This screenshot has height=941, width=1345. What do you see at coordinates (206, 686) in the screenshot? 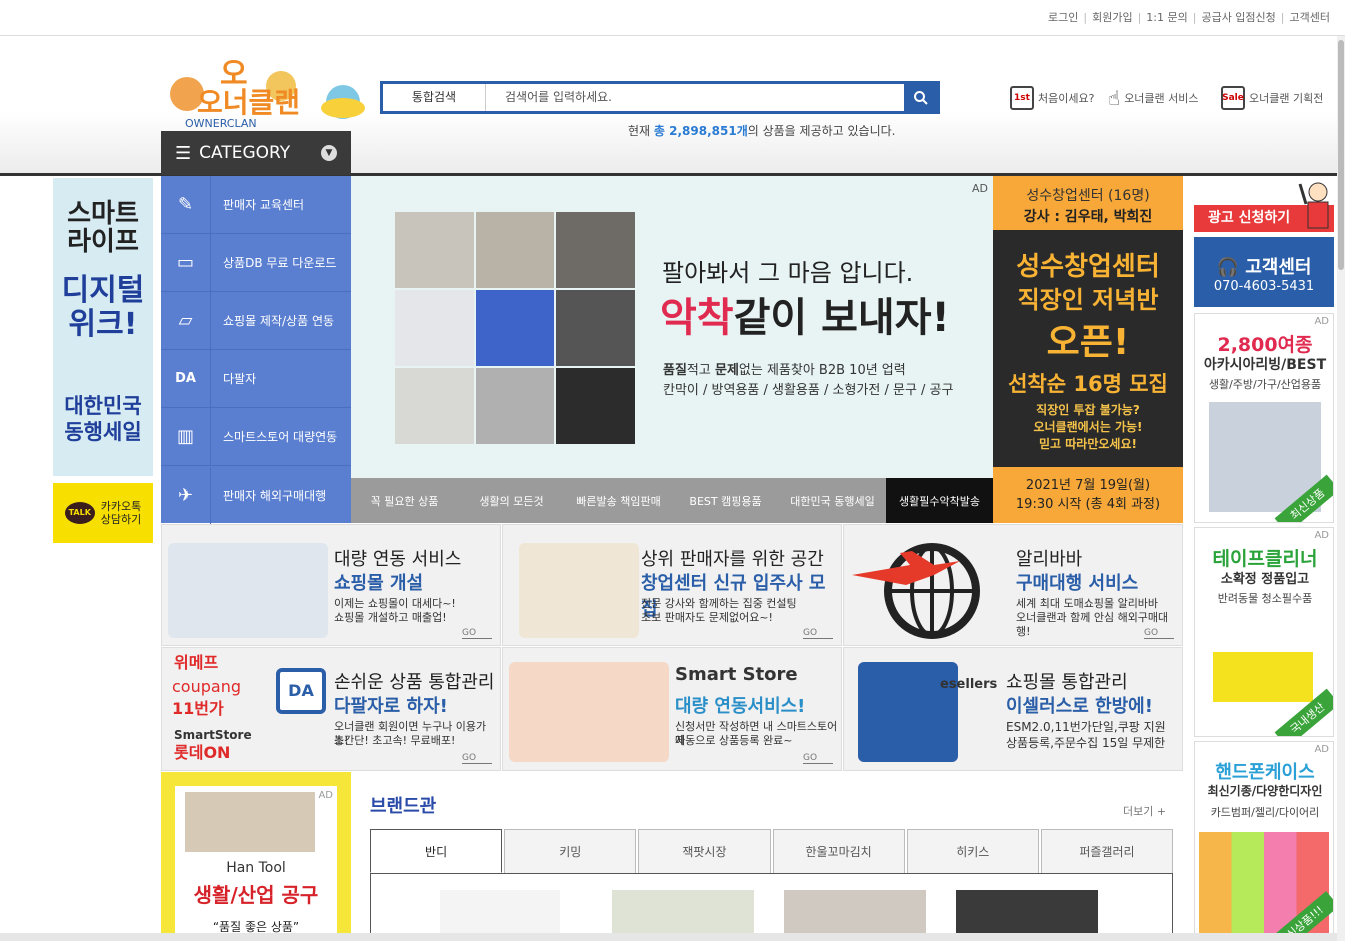
I see `coupang-logo: coupang` at bounding box center [206, 686].